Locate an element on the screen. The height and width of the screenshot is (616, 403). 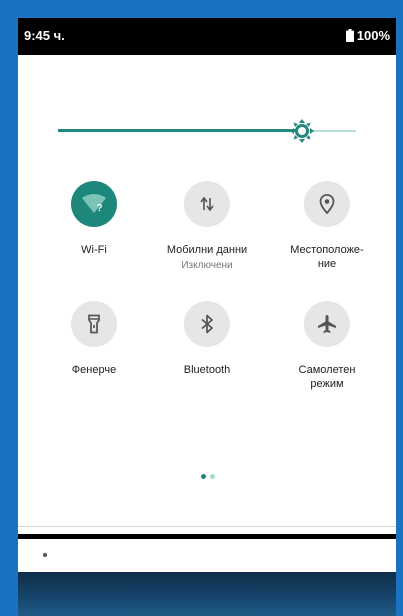
tile-bluetooth-label: Bluetooth is located at coordinates (207, 370).